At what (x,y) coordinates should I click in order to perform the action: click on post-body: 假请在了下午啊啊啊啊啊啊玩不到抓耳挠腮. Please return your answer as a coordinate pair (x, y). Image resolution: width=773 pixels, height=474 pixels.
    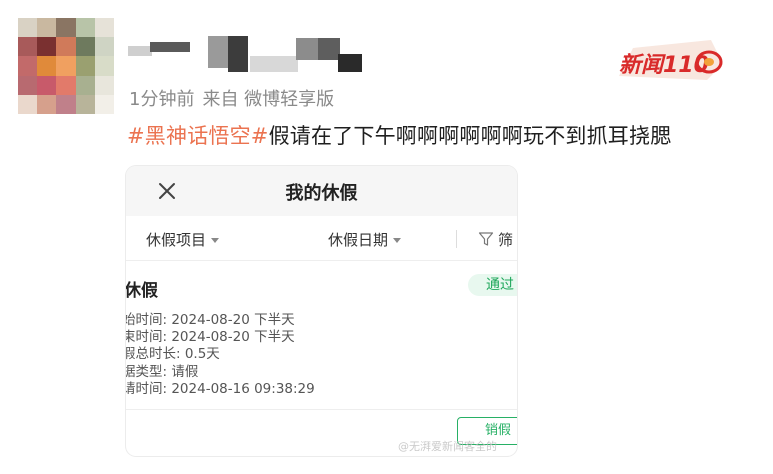
    Looking at the image, I should click on (470, 136).